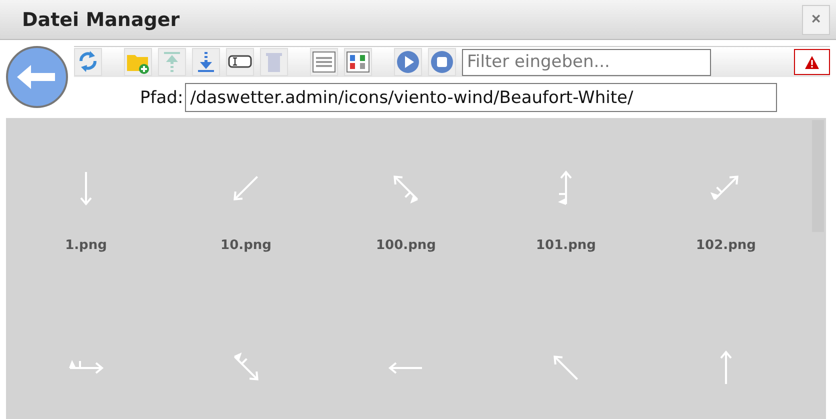 The height and width of the screenshot is (419, 836). What do you see at coordinates (88, 62) in the screenshot?
I see `refresh-button` at bounding box center [88, 62].